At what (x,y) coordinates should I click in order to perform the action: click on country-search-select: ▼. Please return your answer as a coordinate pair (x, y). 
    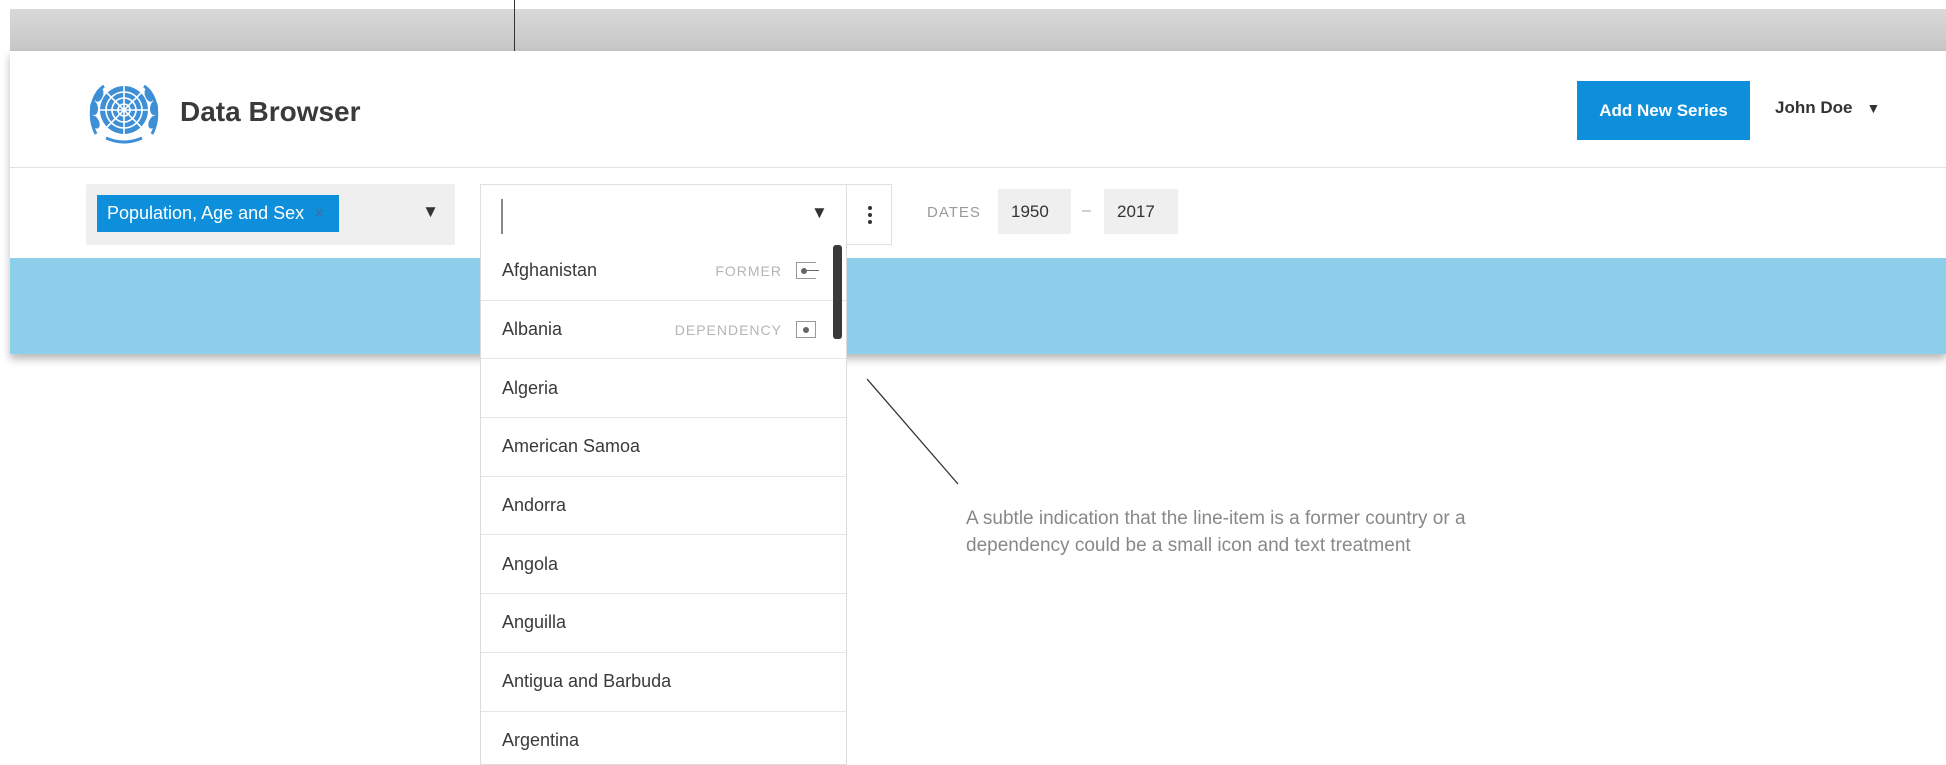
    Looking at the image, I should click on (686, 214).